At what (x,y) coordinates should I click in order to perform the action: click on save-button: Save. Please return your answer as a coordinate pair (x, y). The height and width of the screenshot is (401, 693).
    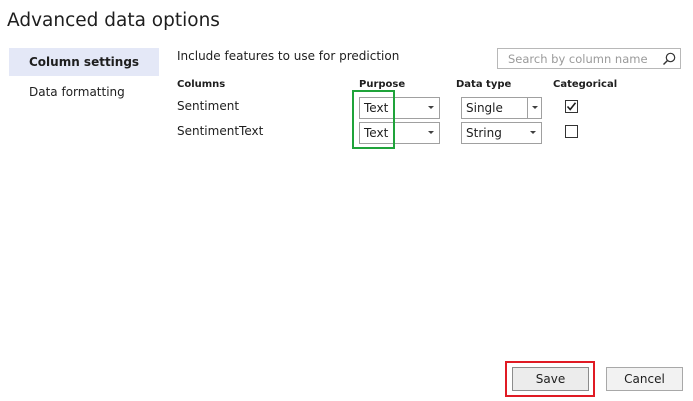
    Looking at the image, I should click on (550, 379).